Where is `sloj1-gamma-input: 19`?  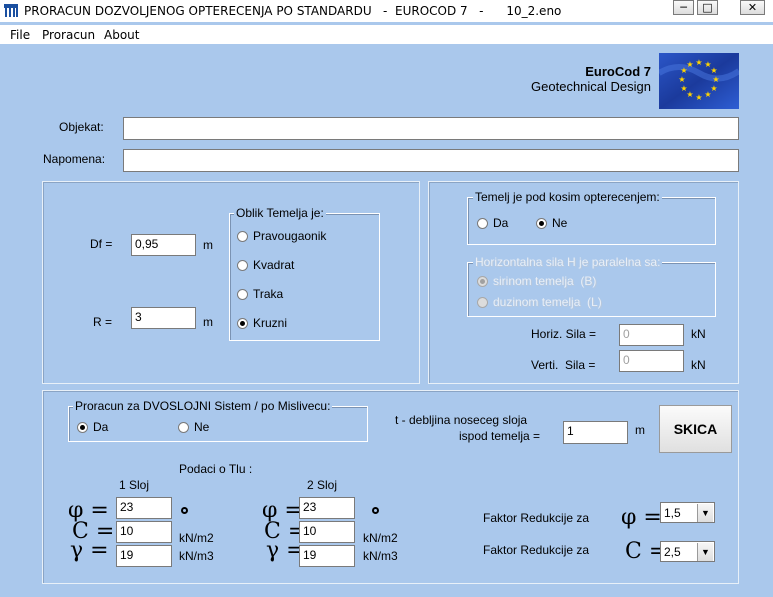 sloj1-gamma-input: 19 is located at coordinates (144, 556).